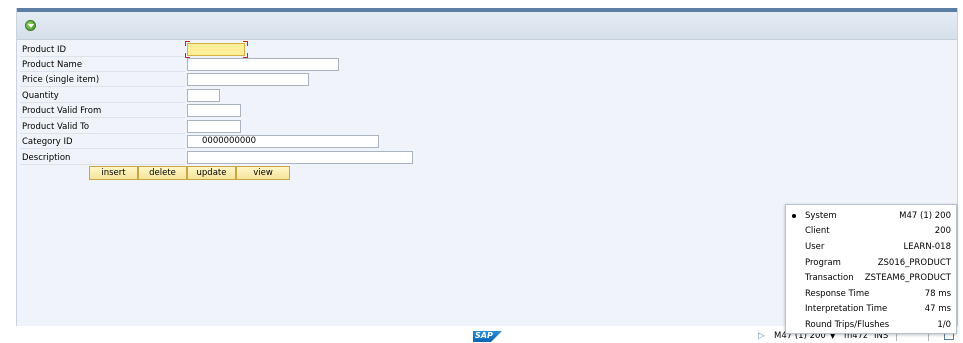 This screenshot has height=343, width=963. What do you see at coordinates (871, 278) in the screenshot?
I see `popup-item-transaction: Transaction ZSTEAM6_PRODUCT` at bounding box center [871, 278].